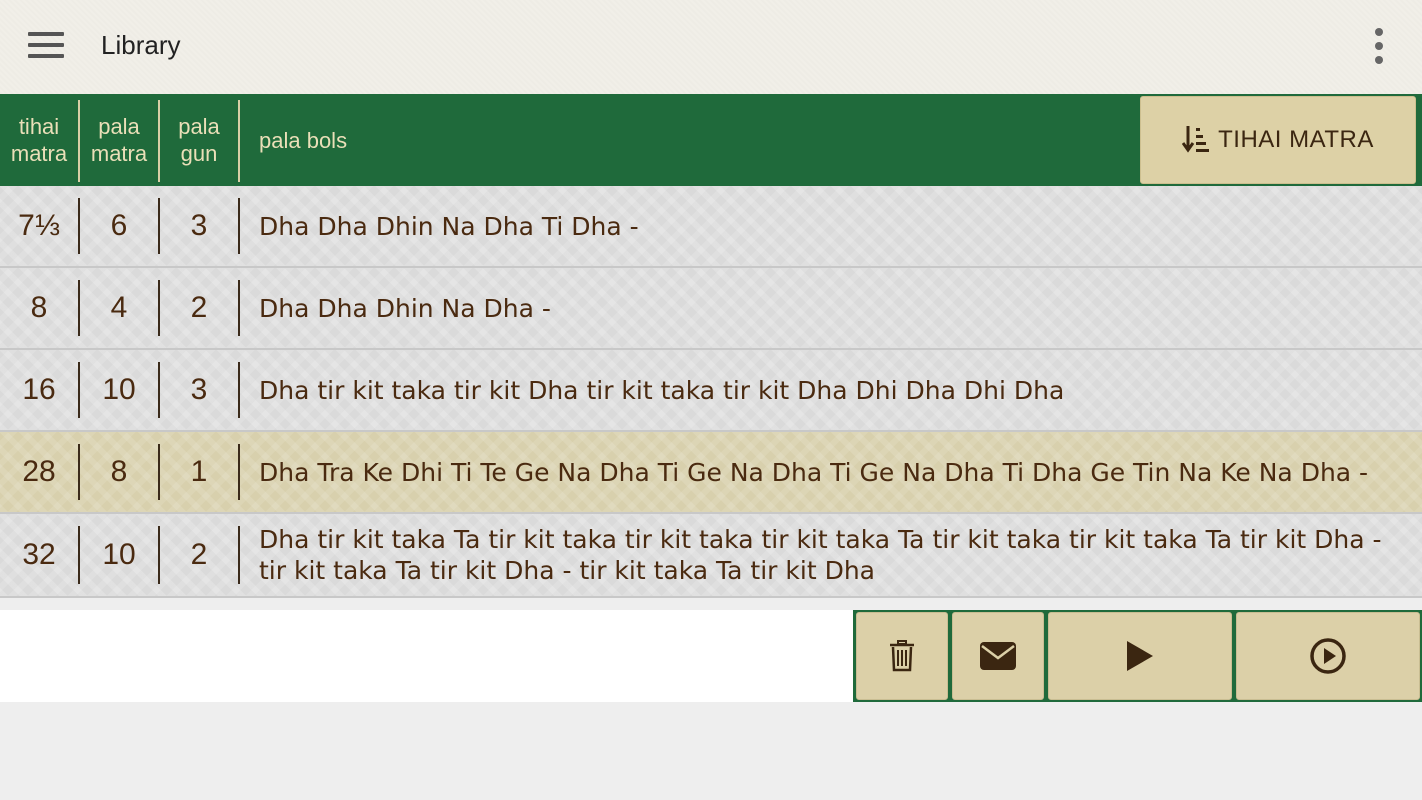 The image size is (1422, 800). Describe the element at coordinates (119, 140) in the screenshot. I see `header-pala-matra: pala matra` at that location.